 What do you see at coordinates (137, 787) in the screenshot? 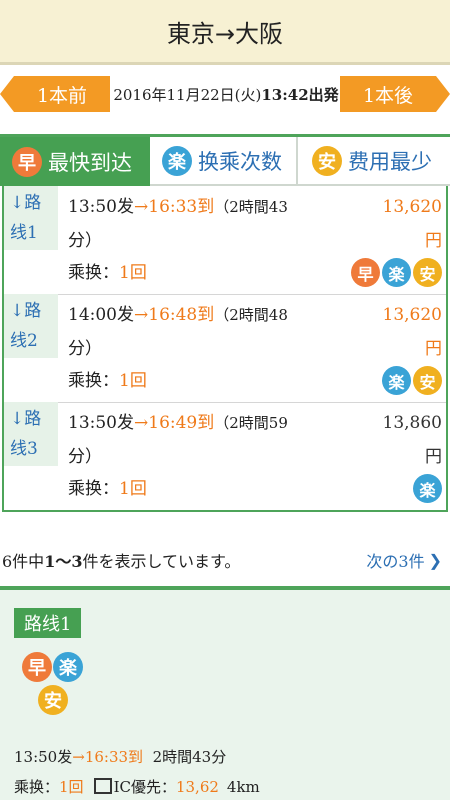
I see `detail-transfer: 乘换：1回 IC優先：13,62 4km` at bounding box center [137, 787].